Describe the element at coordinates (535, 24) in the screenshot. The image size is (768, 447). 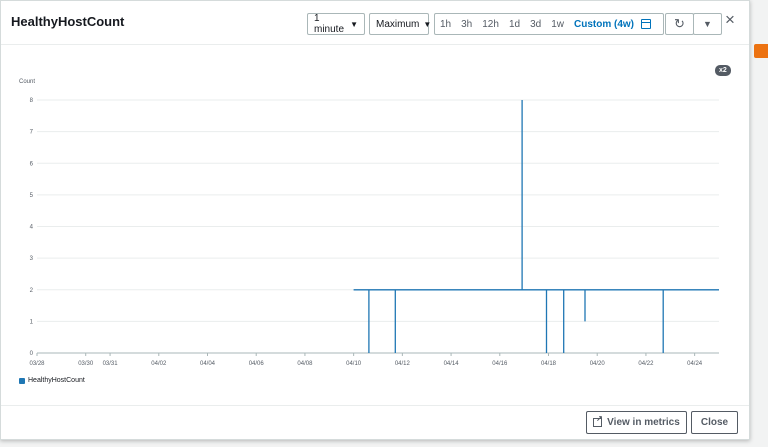
I see `range-3d: 3d` at that location.